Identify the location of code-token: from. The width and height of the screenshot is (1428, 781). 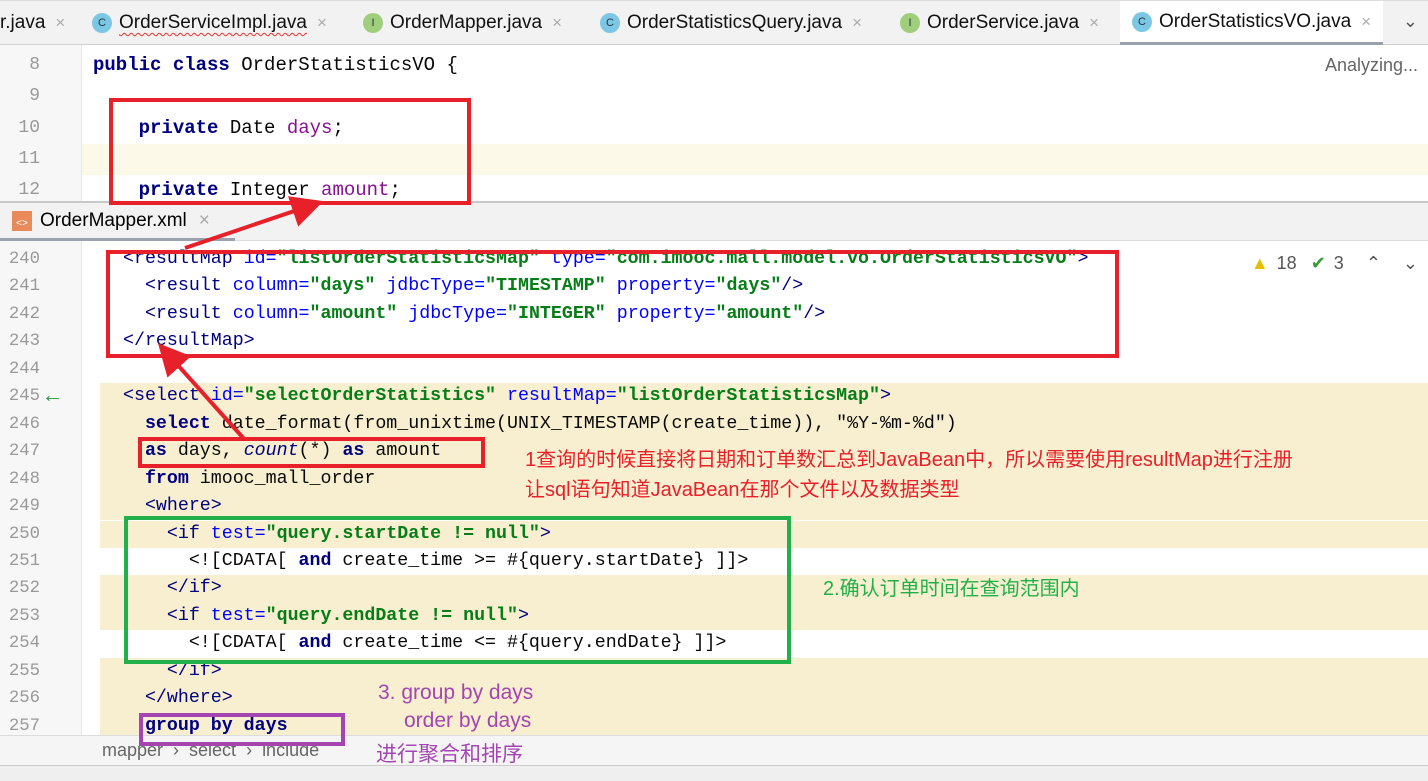
(161, 478).